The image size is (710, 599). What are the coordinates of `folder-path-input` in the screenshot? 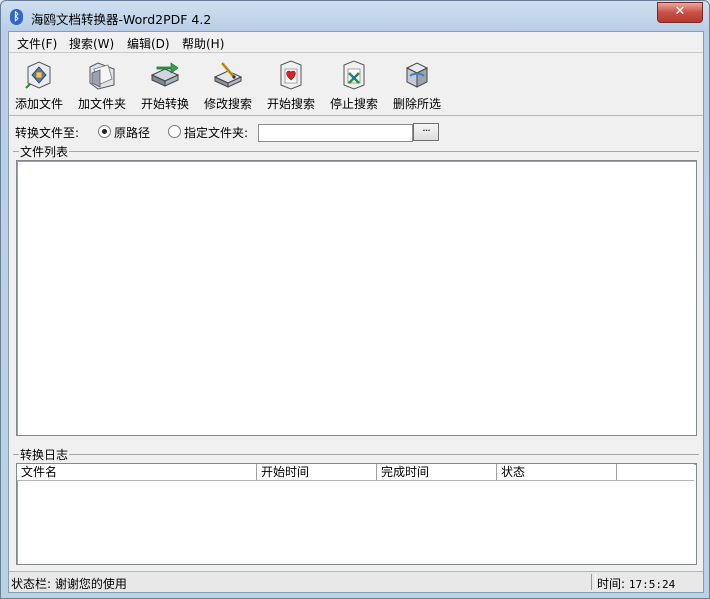 It's located at (335, 133).